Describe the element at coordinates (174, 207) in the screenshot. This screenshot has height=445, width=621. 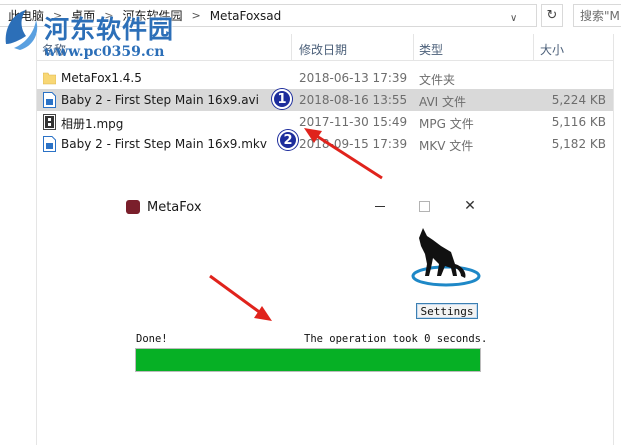
I see `window-title: MetaFox` at that location.